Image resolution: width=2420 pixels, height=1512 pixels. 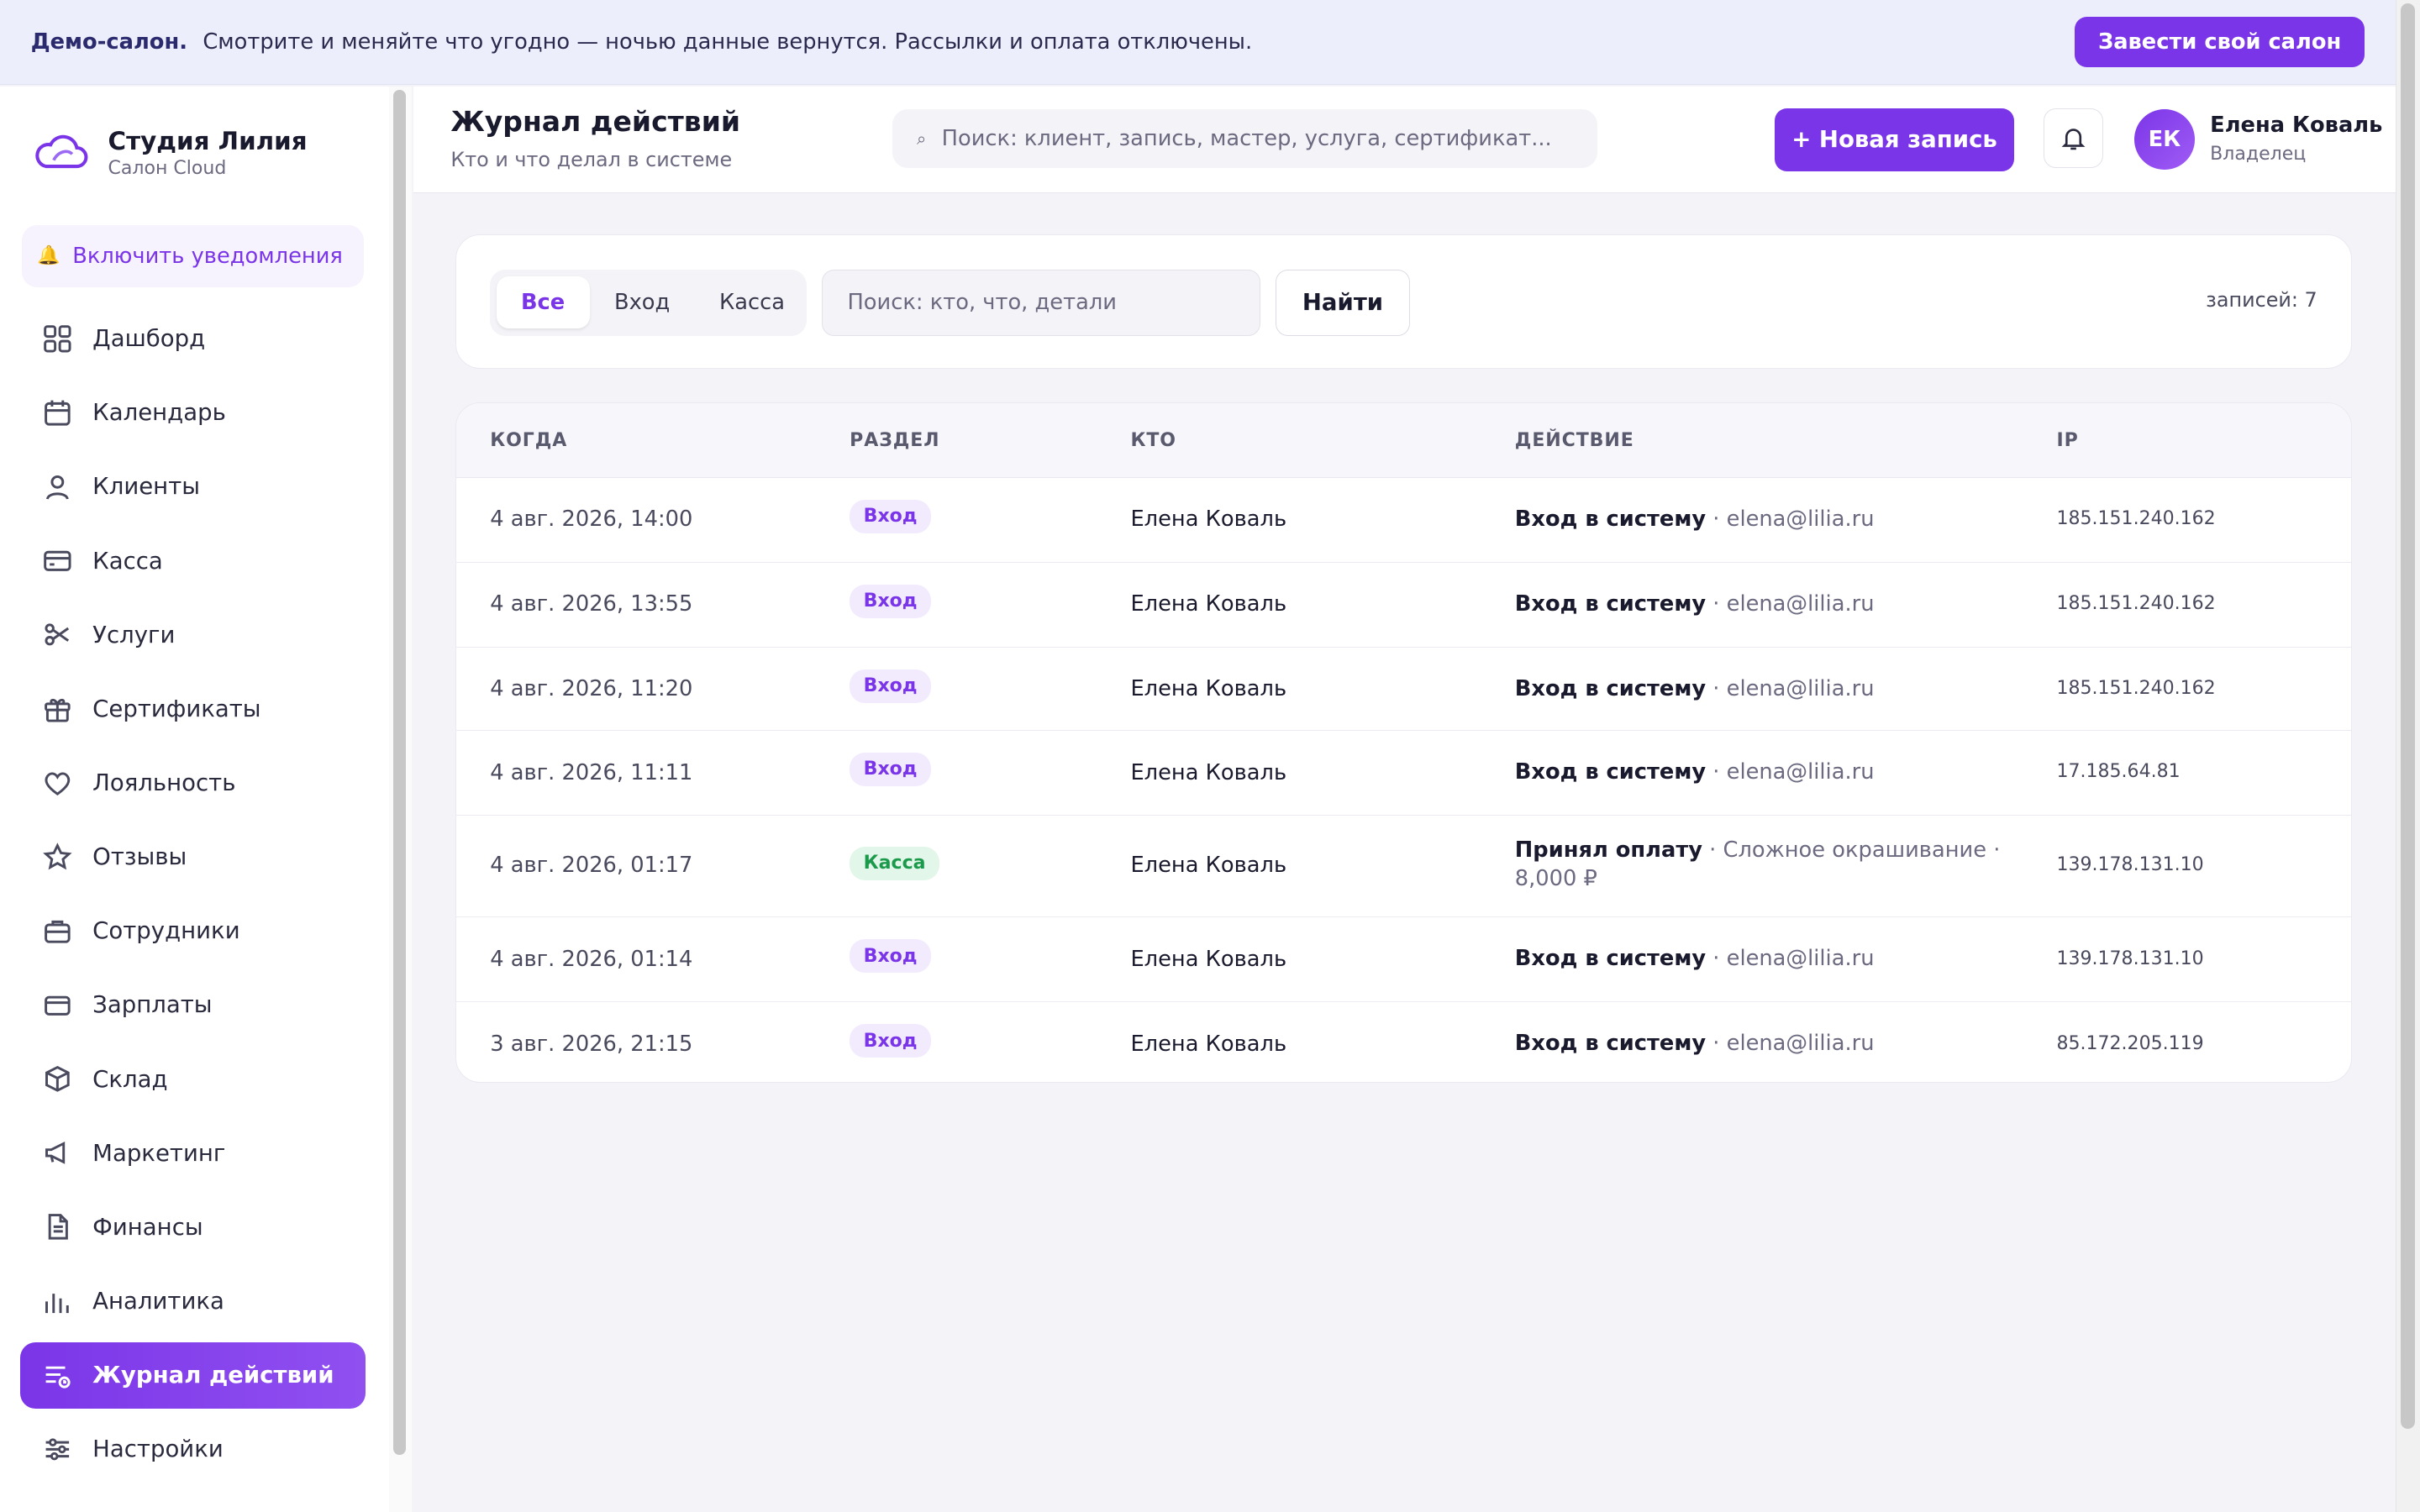 What do you see at coordinates (58, 783) in the screenshot?
I see `heart-icon` at bounding box center [58, 783].